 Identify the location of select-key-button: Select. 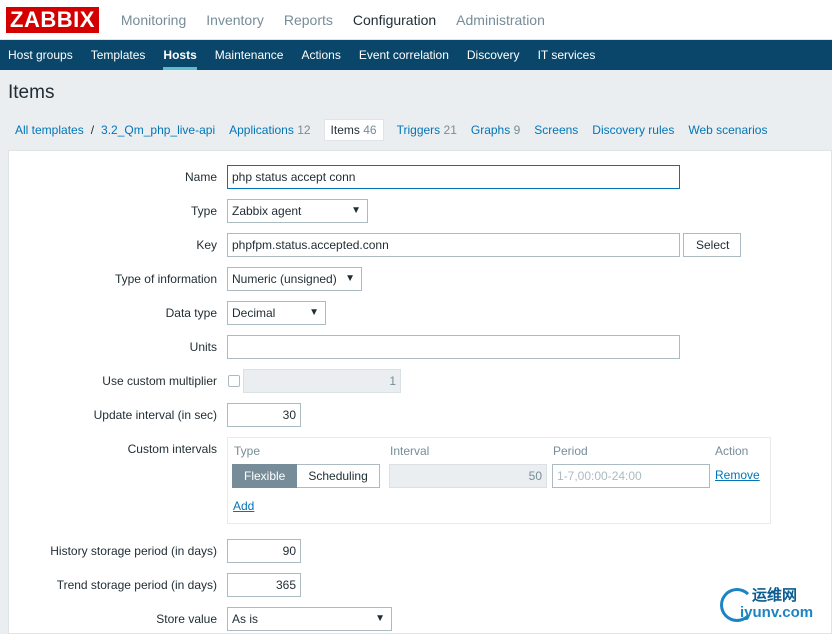
(712, 245).